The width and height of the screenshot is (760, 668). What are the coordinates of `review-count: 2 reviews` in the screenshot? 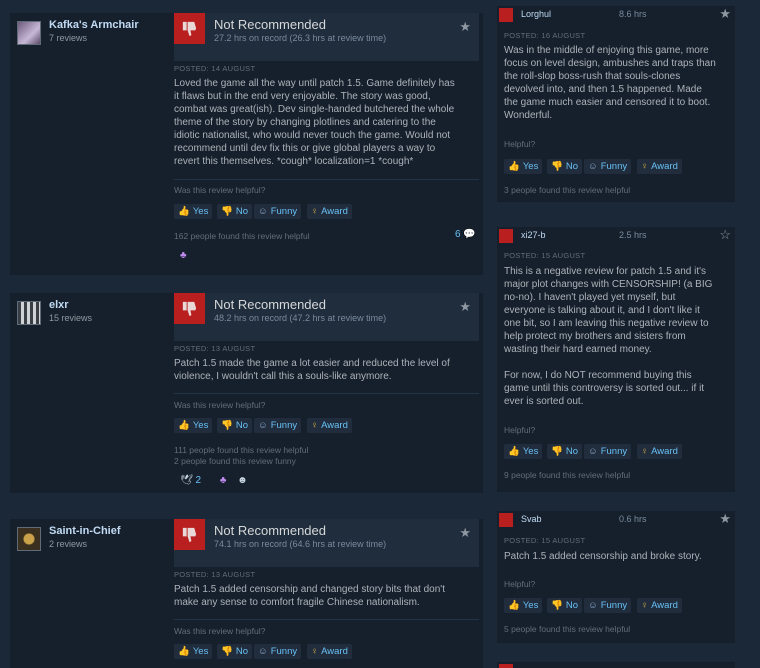 It's located at (68, 544).